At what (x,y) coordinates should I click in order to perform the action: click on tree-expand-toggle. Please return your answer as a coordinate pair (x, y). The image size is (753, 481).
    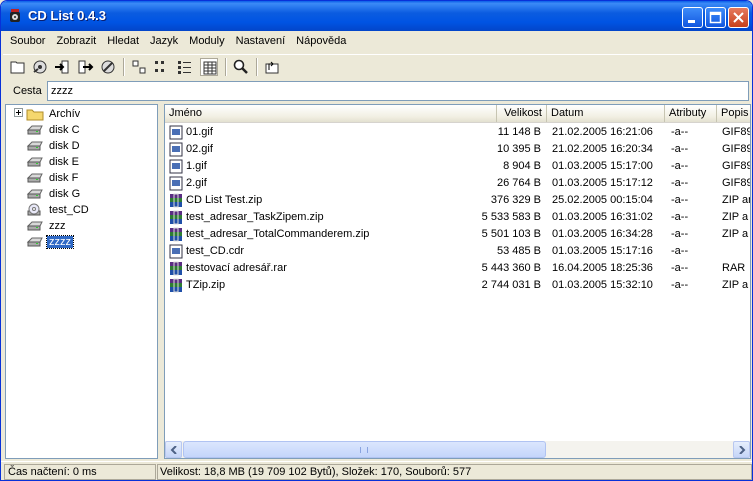
    Looking at the image, I should click on (18, 112).